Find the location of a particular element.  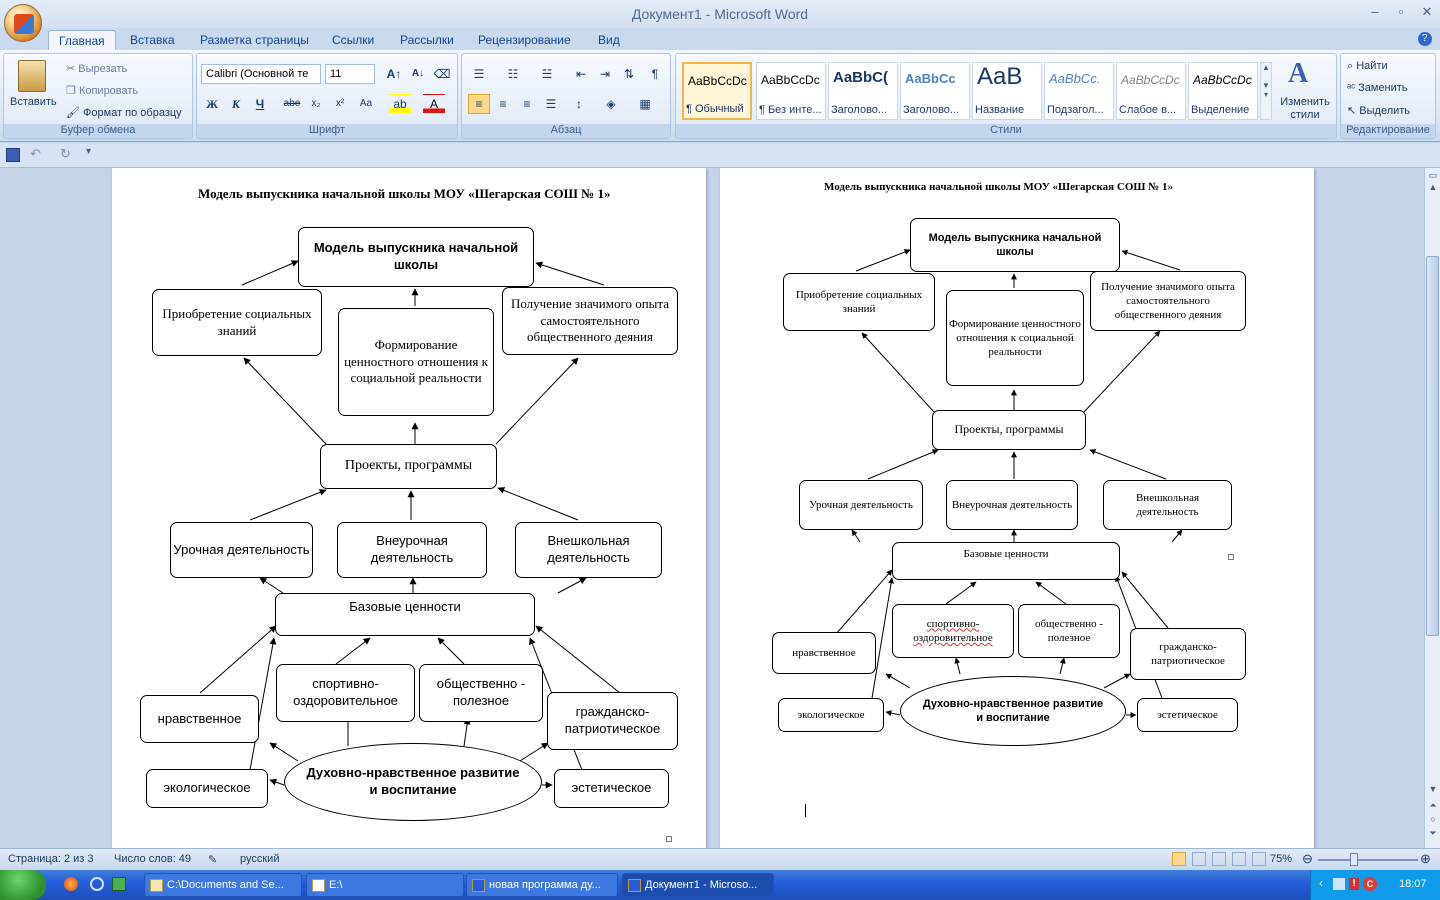

prev-page-icon: ⏶ is located at coordinates (1433, 806).